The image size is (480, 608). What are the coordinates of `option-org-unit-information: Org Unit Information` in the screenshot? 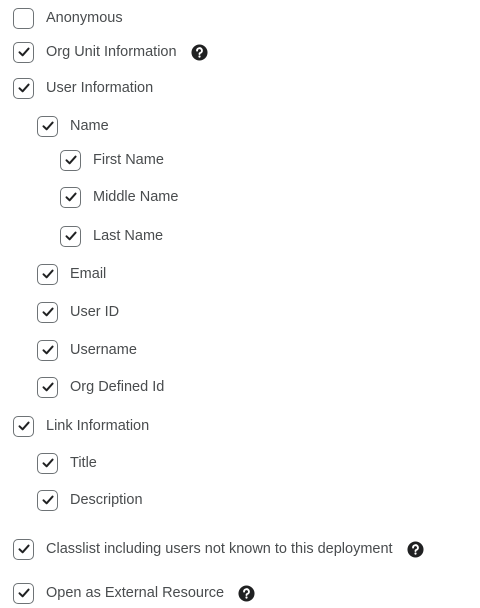 It's located at (110, 52).